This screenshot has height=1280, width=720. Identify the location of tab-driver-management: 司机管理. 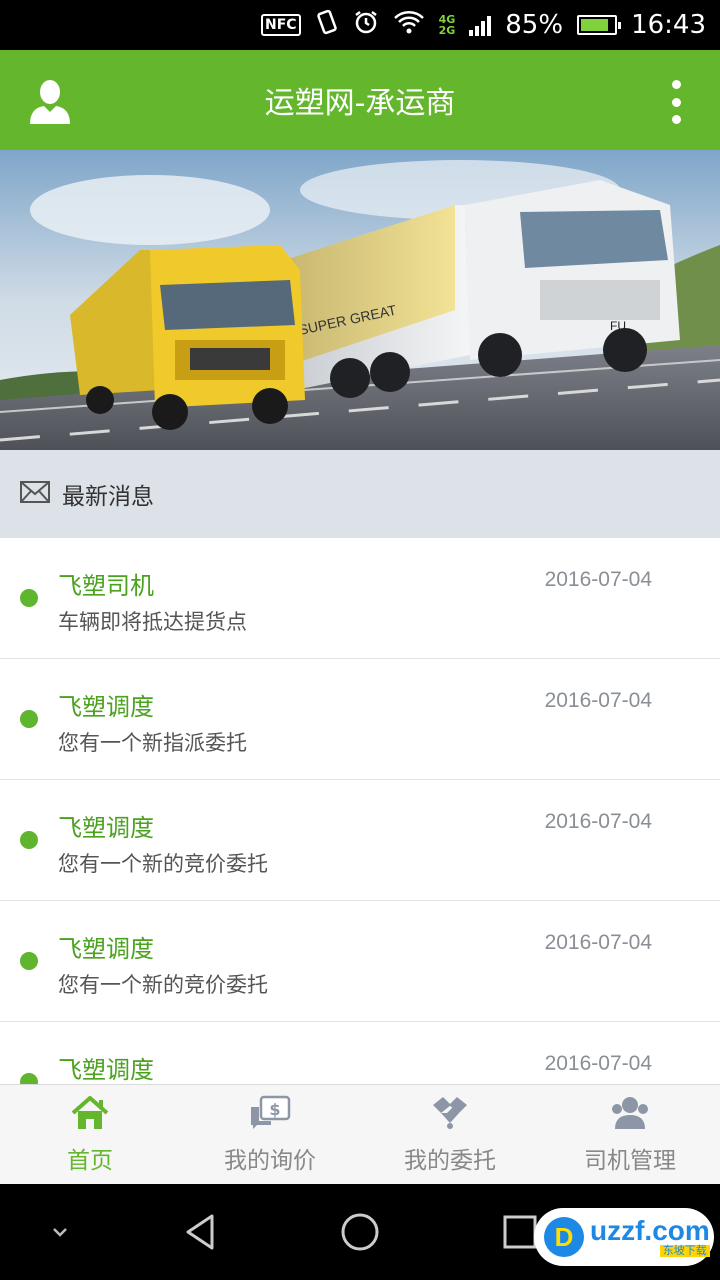
(630, 1134).